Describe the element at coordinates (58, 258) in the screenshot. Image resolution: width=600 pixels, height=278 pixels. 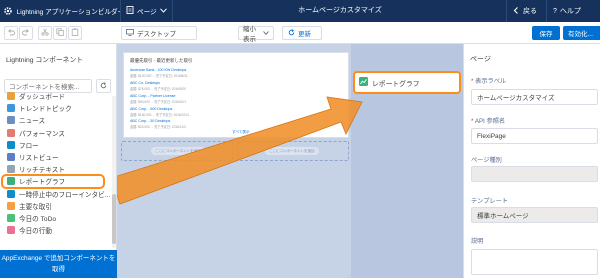
I see `appexchange-label-line1: AppExchange で追加コンポーネントを` at that location.